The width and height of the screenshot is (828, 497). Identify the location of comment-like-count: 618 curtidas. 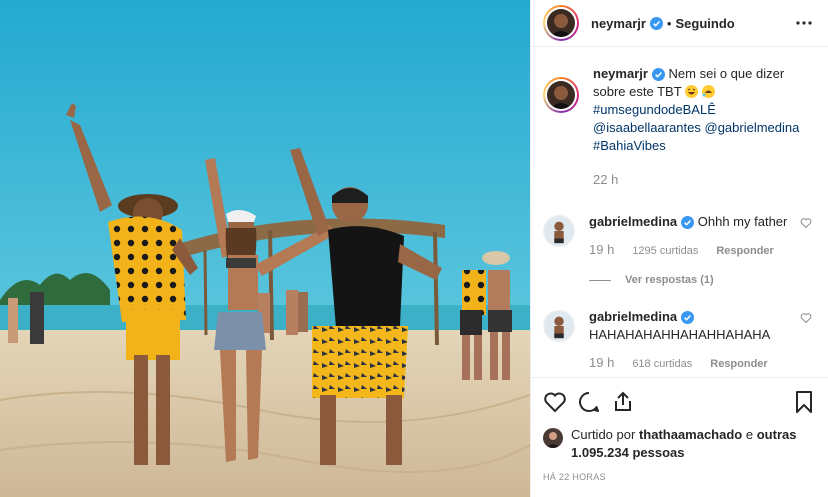
(662, 364).